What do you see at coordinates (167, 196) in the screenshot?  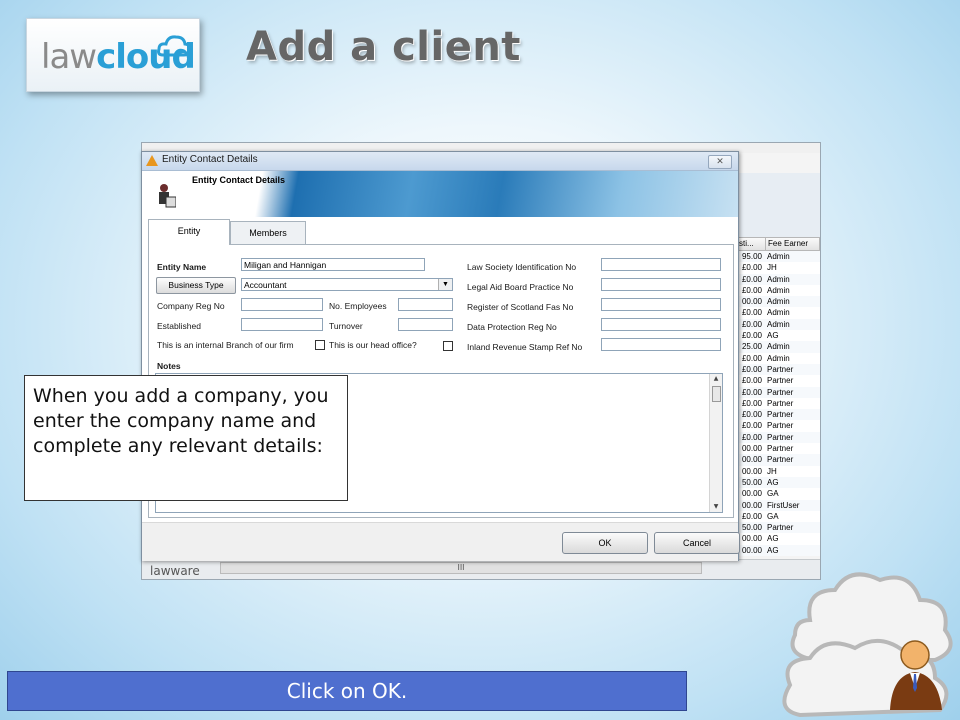 I see `person-at-desk-icon` at bounding box center [167, 196].